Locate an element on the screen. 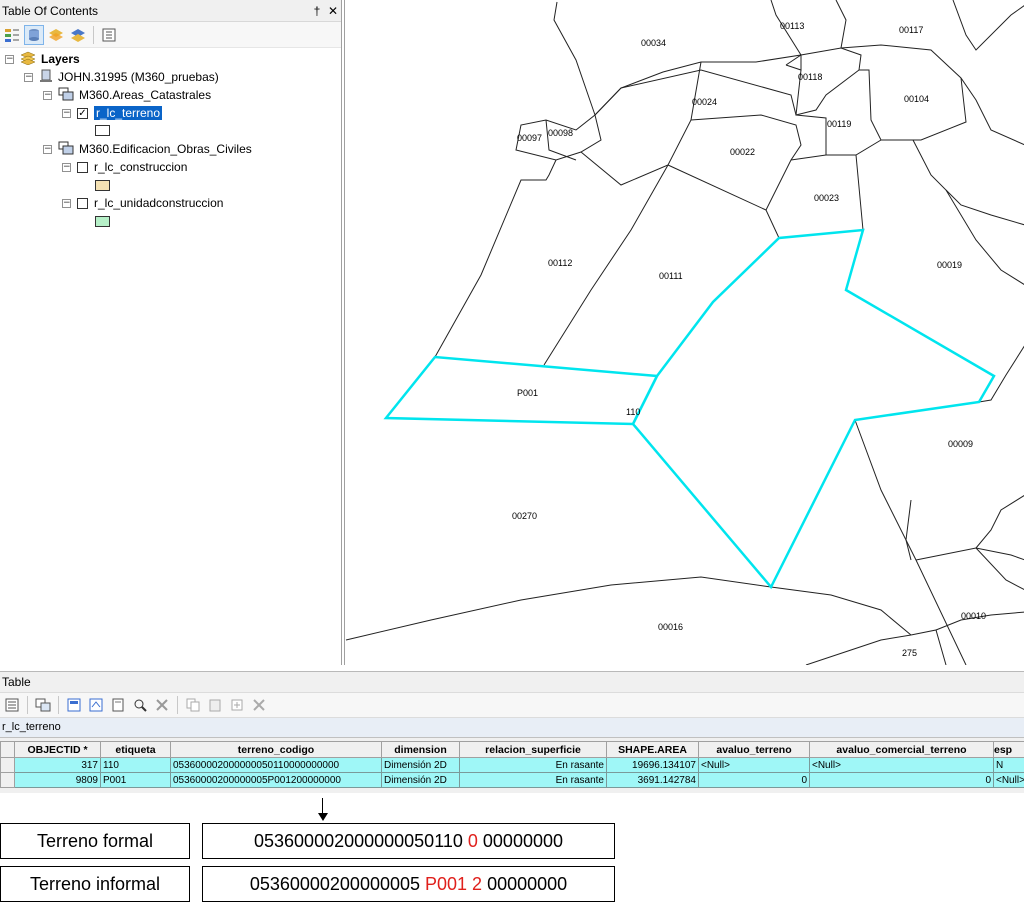 This screenshot has height=907, width=1024. switch-selection-icon is located at coordinates (96, 705).